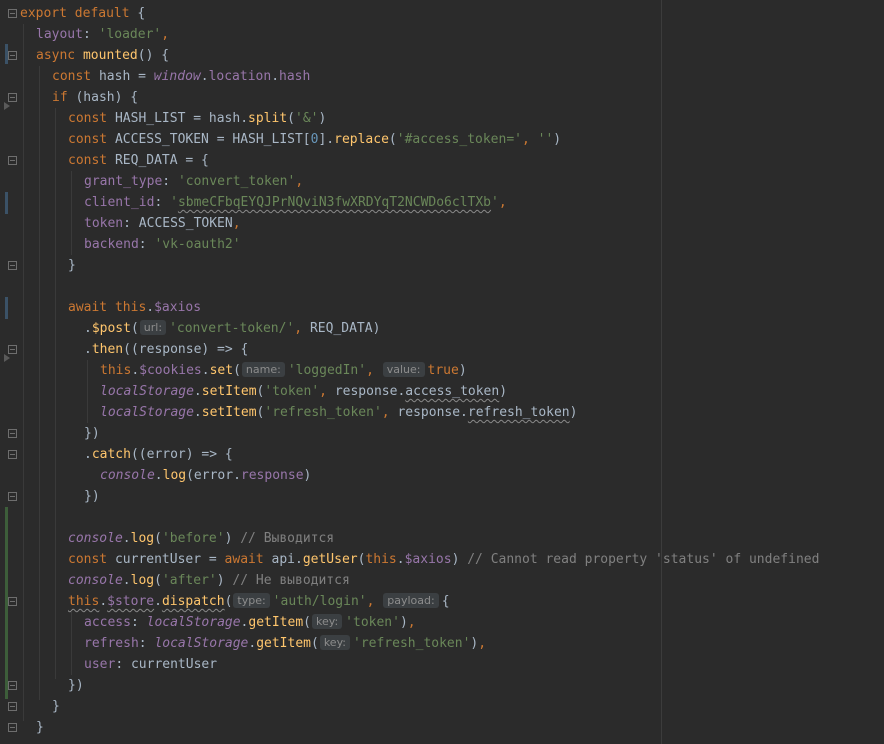  Describe the element at coordinates (162, 223) in the screenshot. I see `code-line: token: ACCESS_TOKEN,` at that location.